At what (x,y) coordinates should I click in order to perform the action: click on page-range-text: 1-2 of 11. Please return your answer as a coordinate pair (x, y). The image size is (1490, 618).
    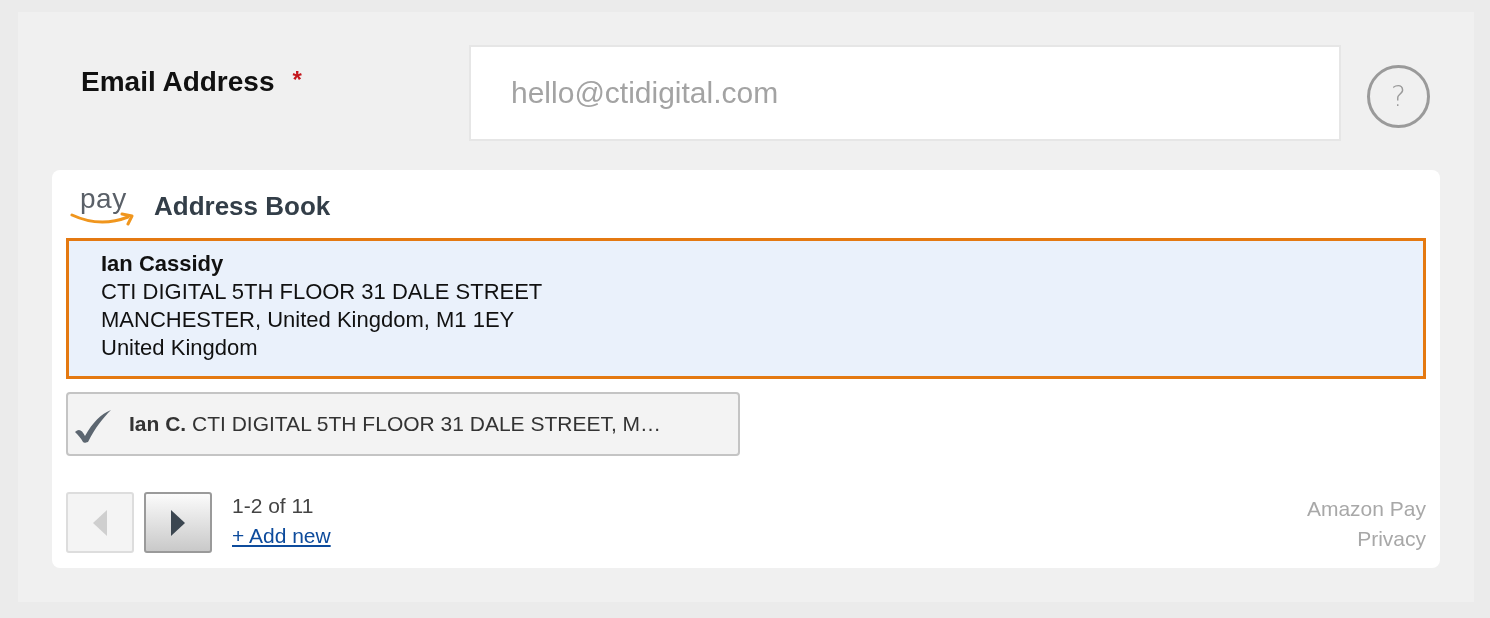
    Looking at the image, I should click on (273, 506).